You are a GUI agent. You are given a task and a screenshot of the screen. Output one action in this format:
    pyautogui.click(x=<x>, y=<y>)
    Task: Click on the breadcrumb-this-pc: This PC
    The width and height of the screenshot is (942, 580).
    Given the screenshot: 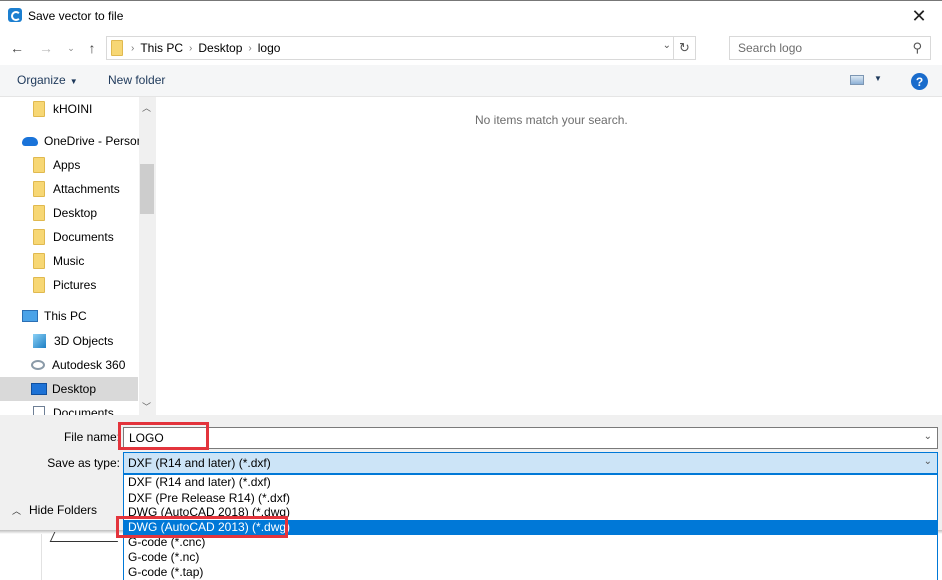 What is the action you would take?
    pyautogui.click(x=161, y=48)
    